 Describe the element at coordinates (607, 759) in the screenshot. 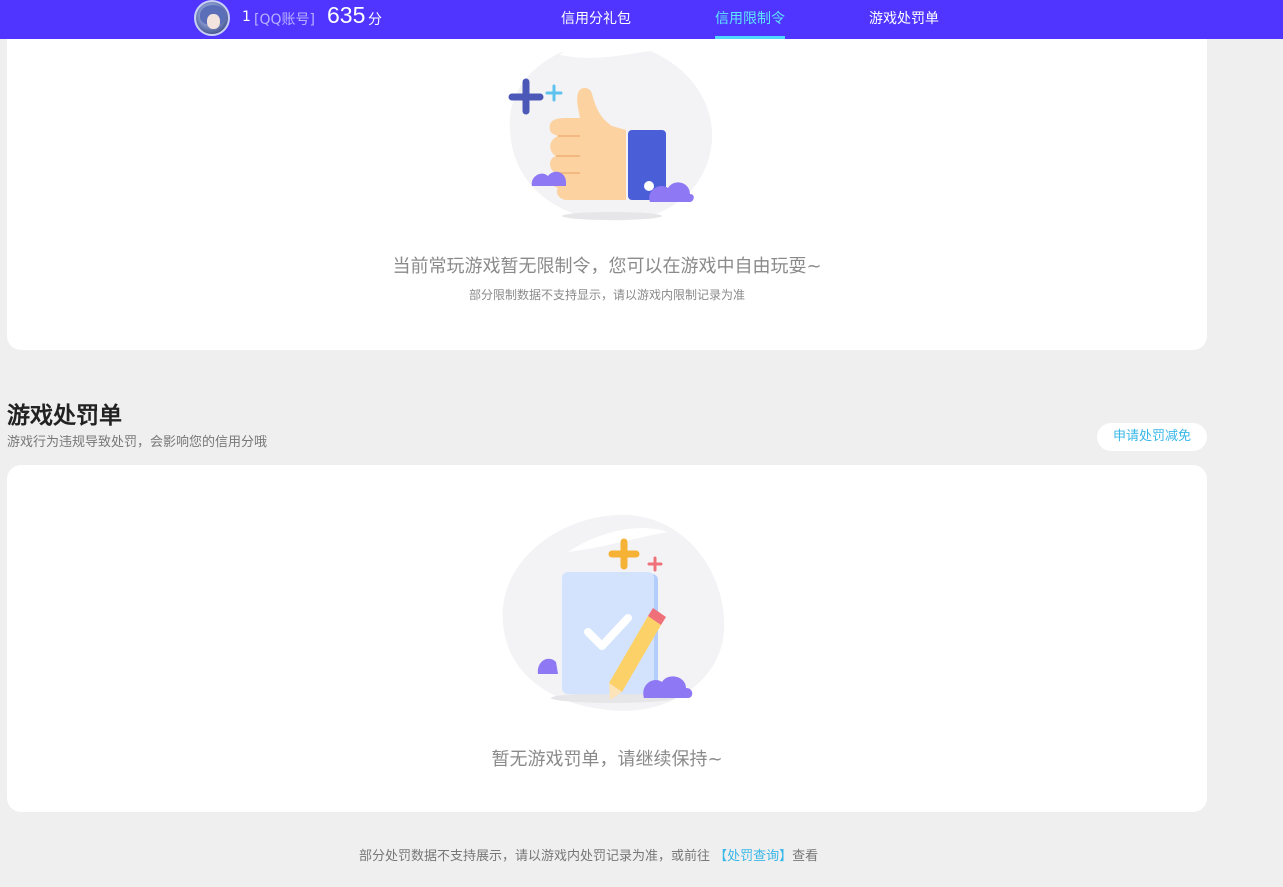

I see `penalty-empty-message: 暂无游戏罚单，请继续保持~` at that location.